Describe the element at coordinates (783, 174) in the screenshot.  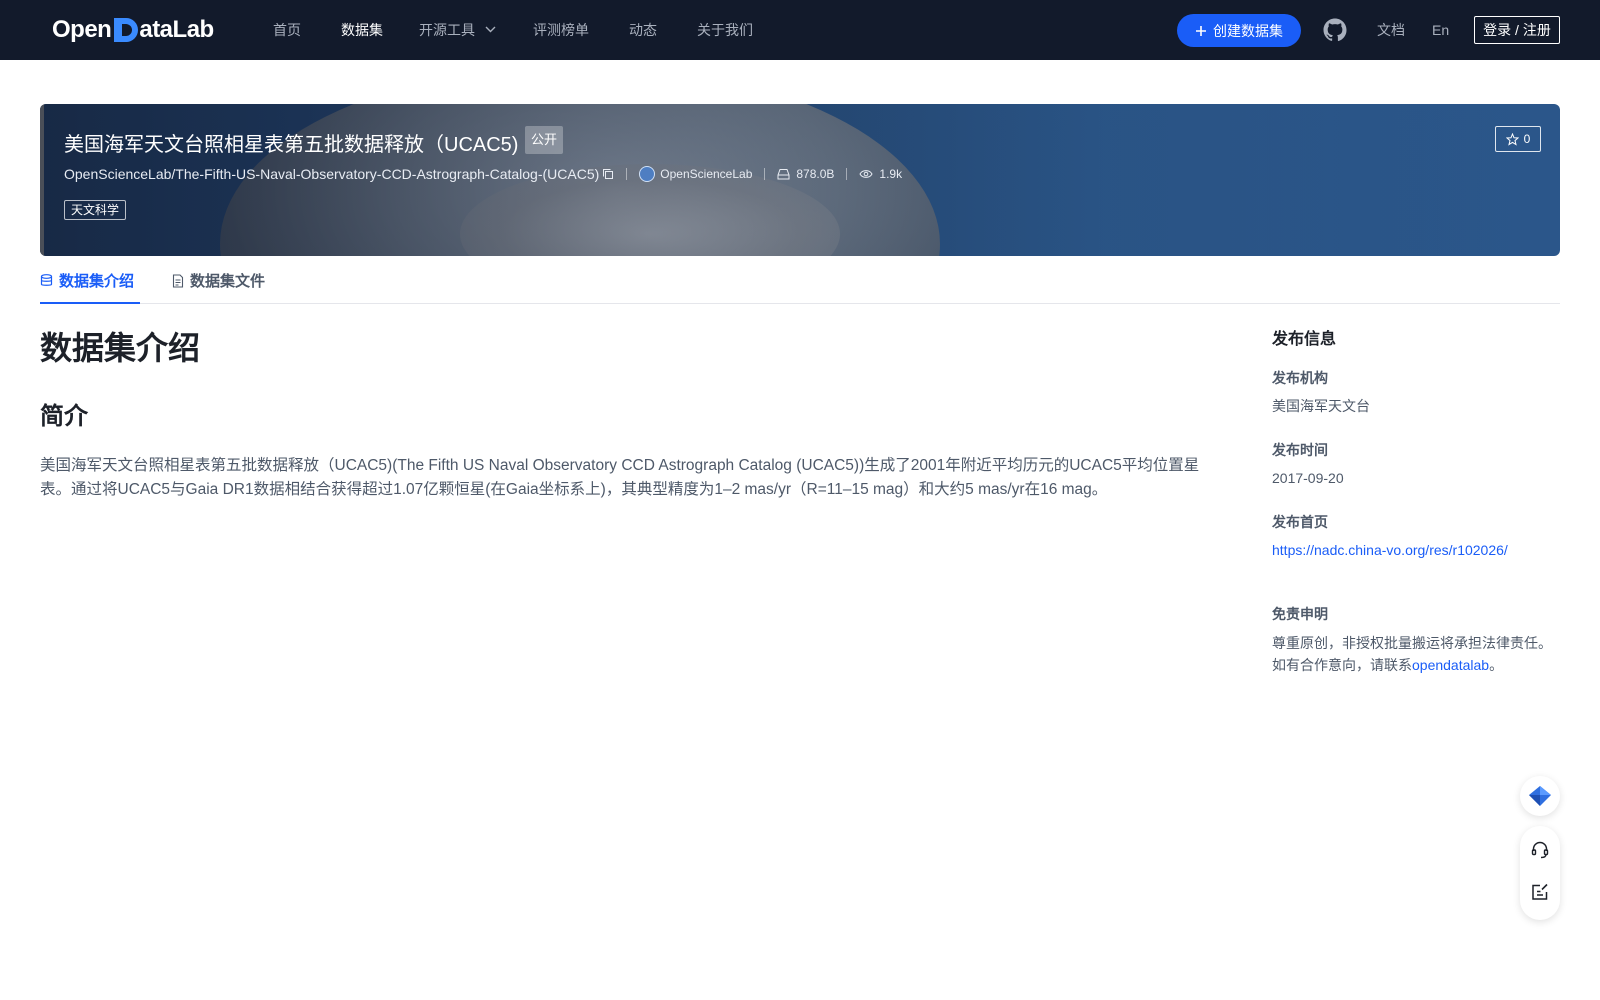
I see `storage-icon` at that location.